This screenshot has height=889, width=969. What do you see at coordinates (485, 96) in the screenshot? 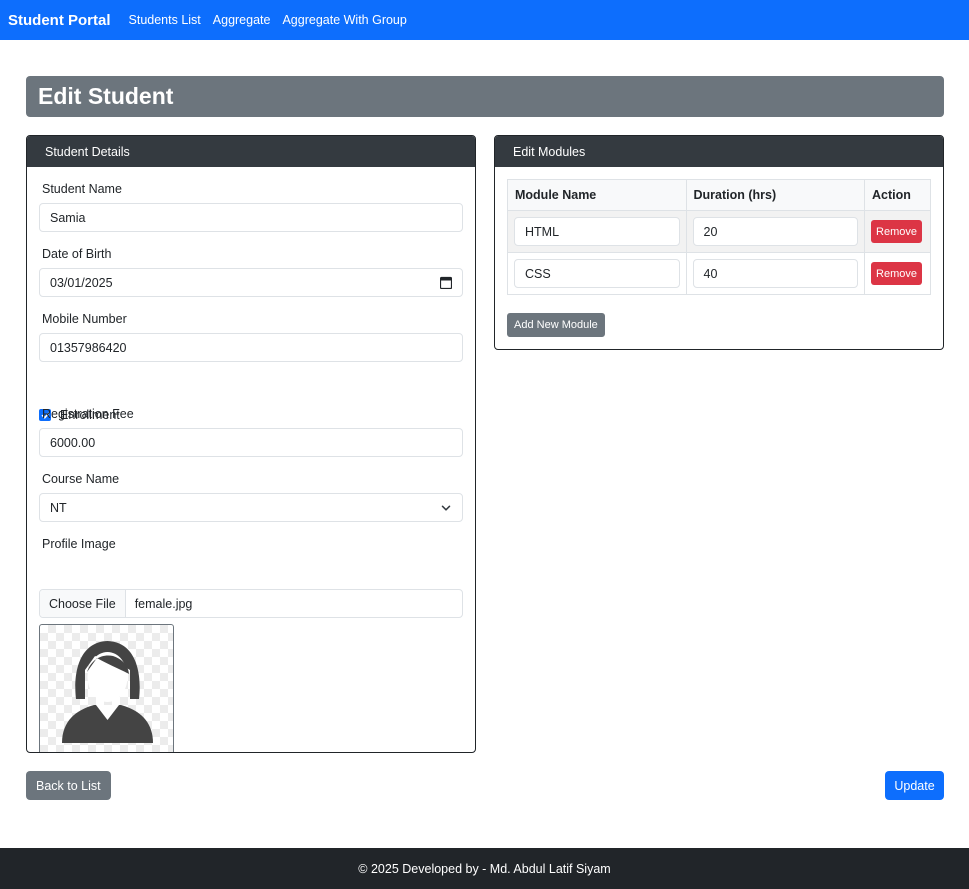
I see `page-title: Edit Student` at bounding box center [485, 96].